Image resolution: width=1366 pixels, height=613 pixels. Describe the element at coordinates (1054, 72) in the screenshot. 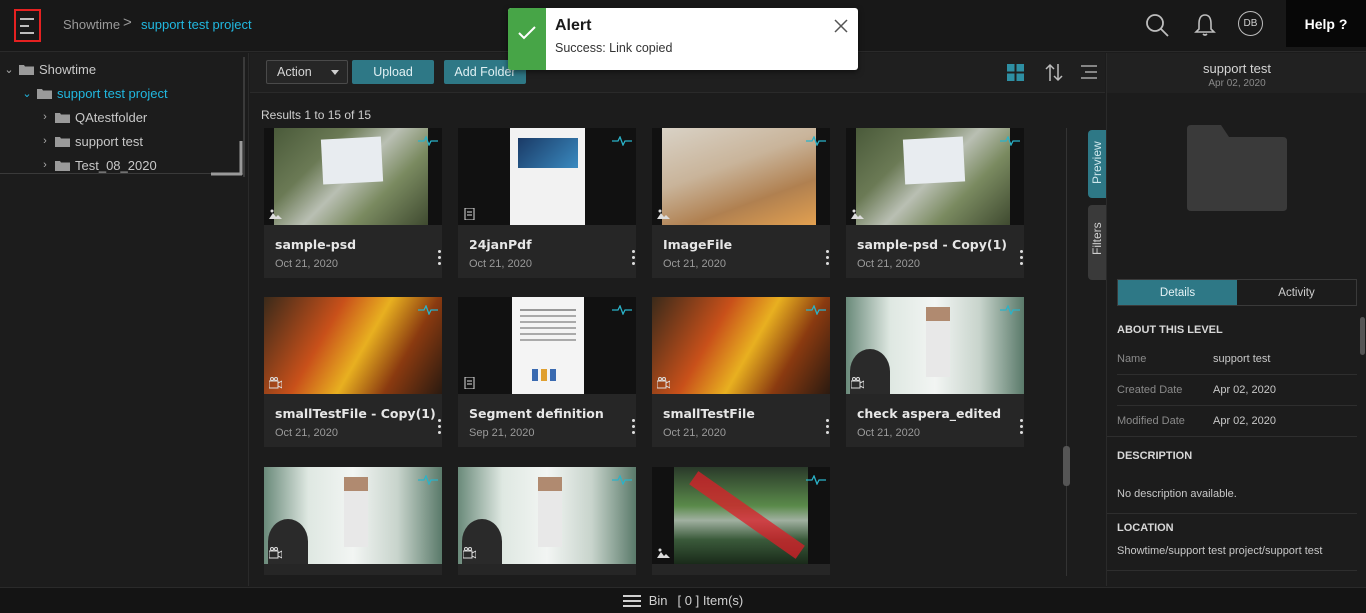

I see `sort-icon` at that location.